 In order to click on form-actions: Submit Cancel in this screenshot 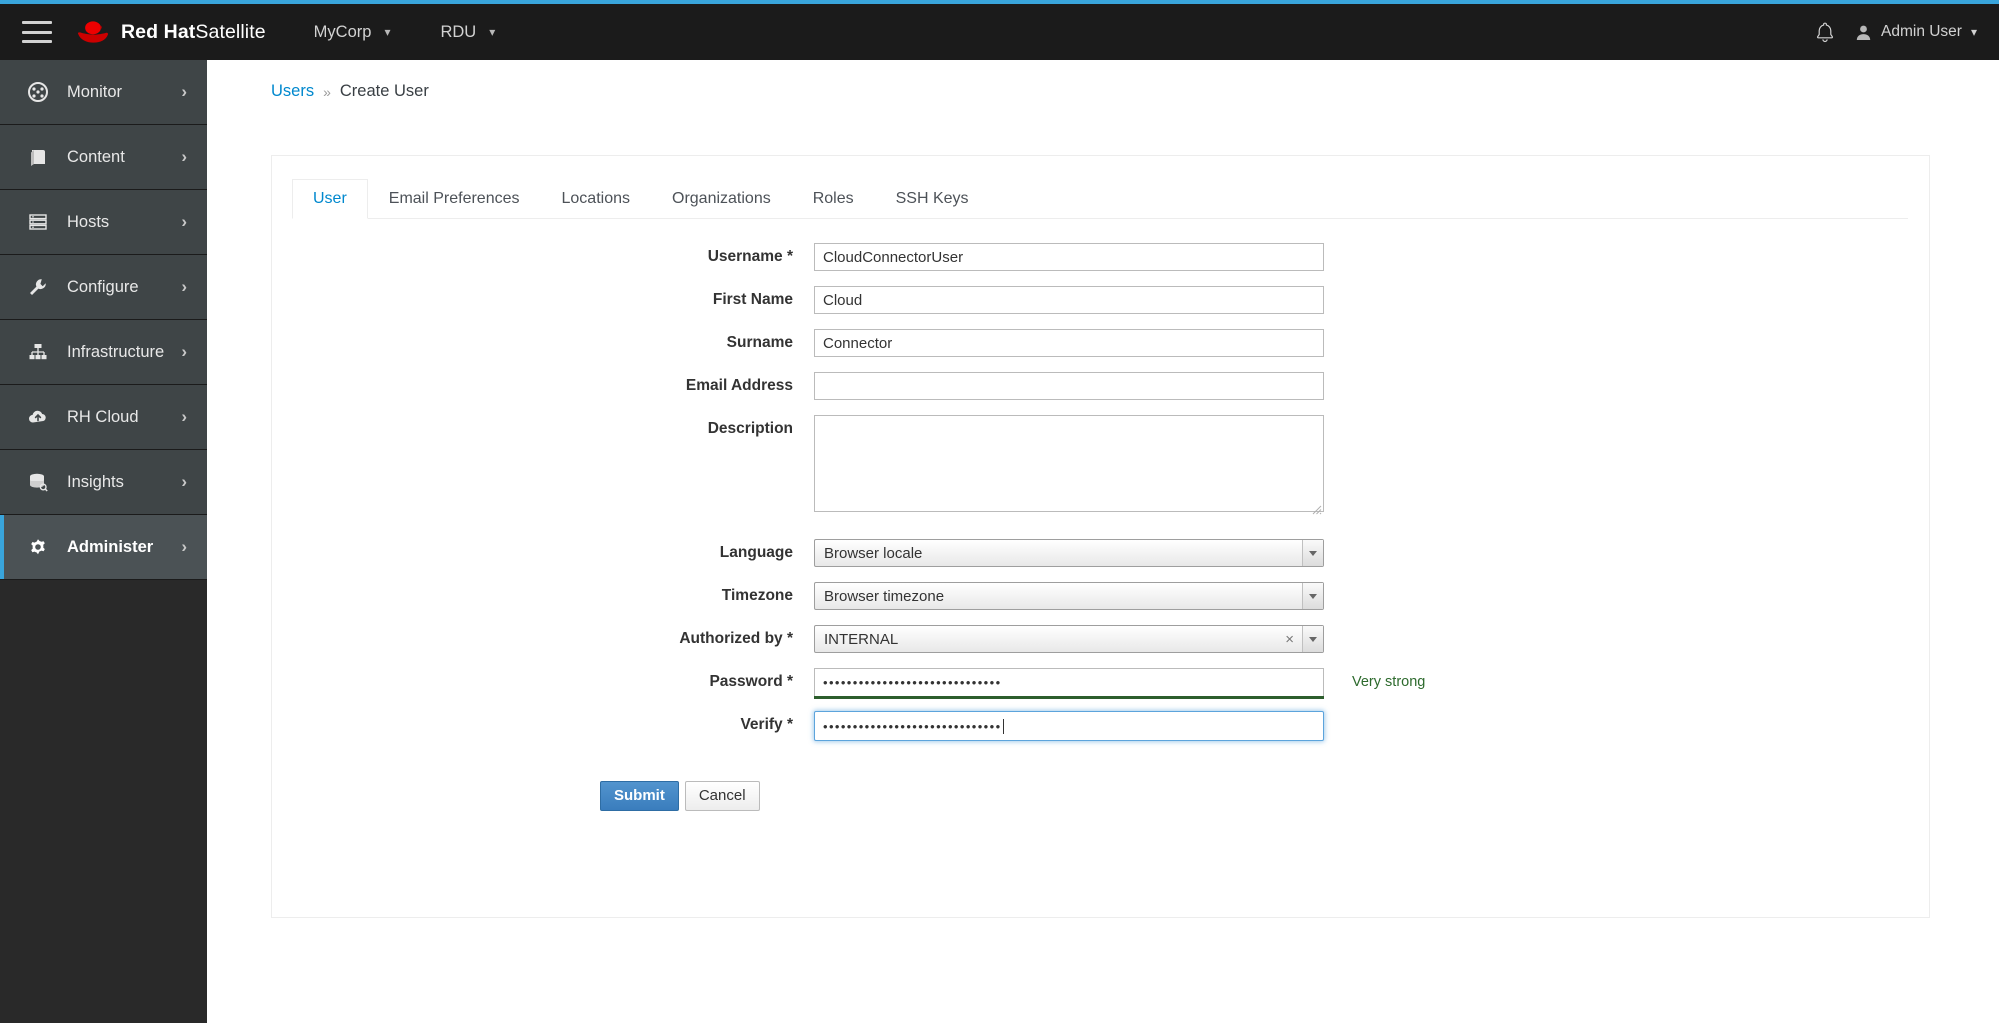, I will do `click(1264, 796)`.